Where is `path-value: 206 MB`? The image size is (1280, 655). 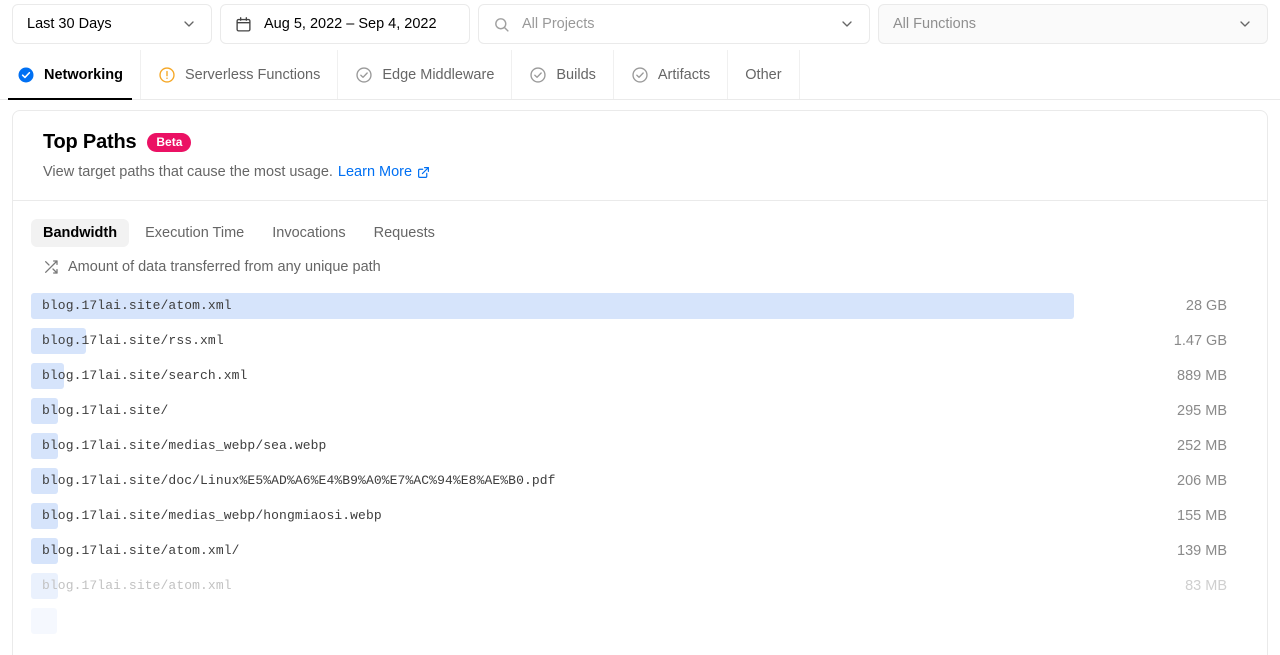
path-value: 206 MB is located at coordinates (1202, 480).